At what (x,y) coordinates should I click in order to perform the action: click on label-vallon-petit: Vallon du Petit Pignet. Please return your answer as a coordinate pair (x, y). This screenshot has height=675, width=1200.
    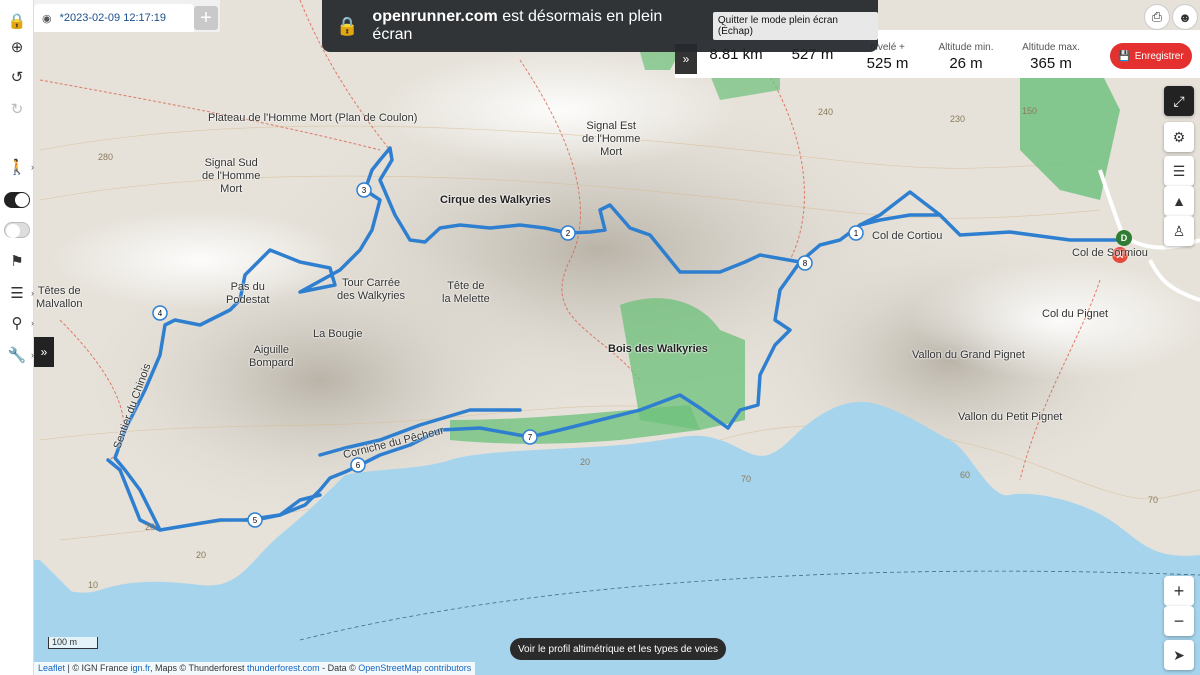
    Looking at the image, I should click on (1010, 417).